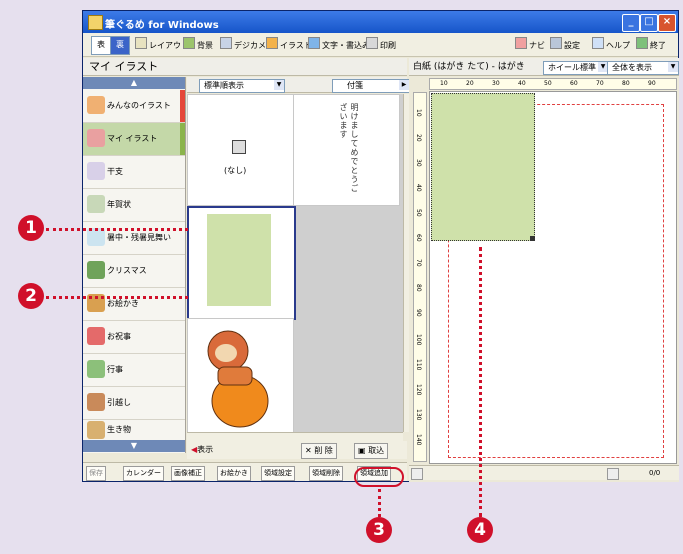  I want to click on grid-cell-monkey, so click(240, 376).